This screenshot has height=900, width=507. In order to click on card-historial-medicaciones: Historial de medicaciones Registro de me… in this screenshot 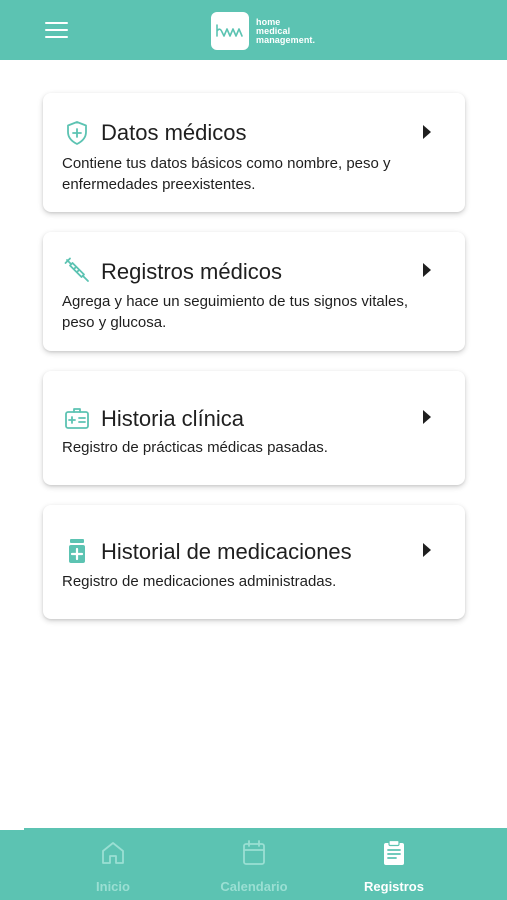, I will do `click(254, 562)`.